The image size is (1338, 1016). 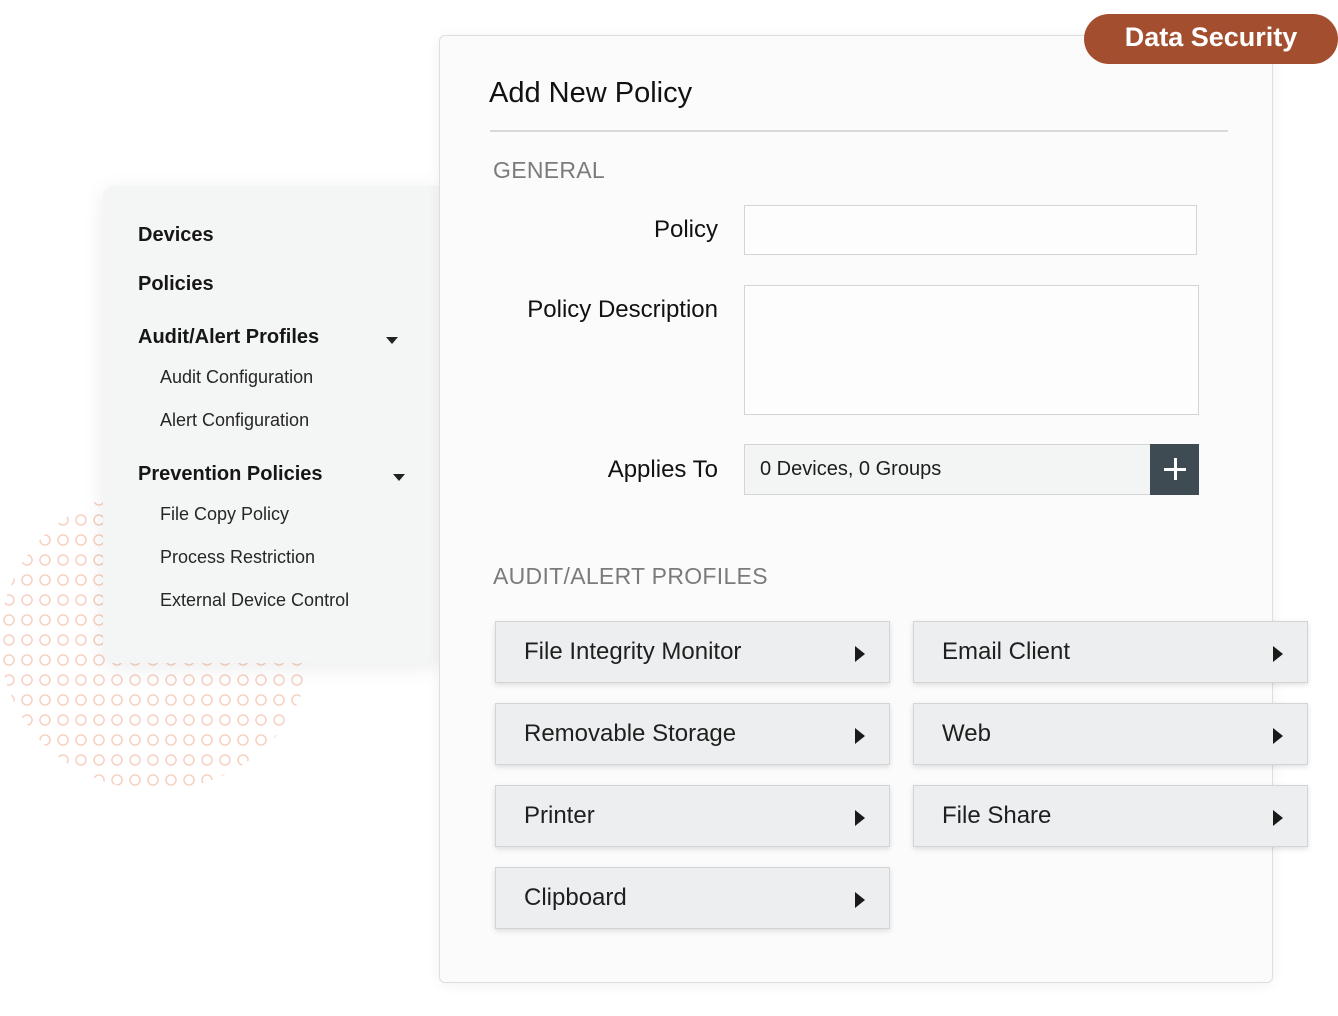 What do you see at coordinates (549, 170) in the screenshot?
I see `section-title-general: GENERAL` at bounding box center [549, 170].